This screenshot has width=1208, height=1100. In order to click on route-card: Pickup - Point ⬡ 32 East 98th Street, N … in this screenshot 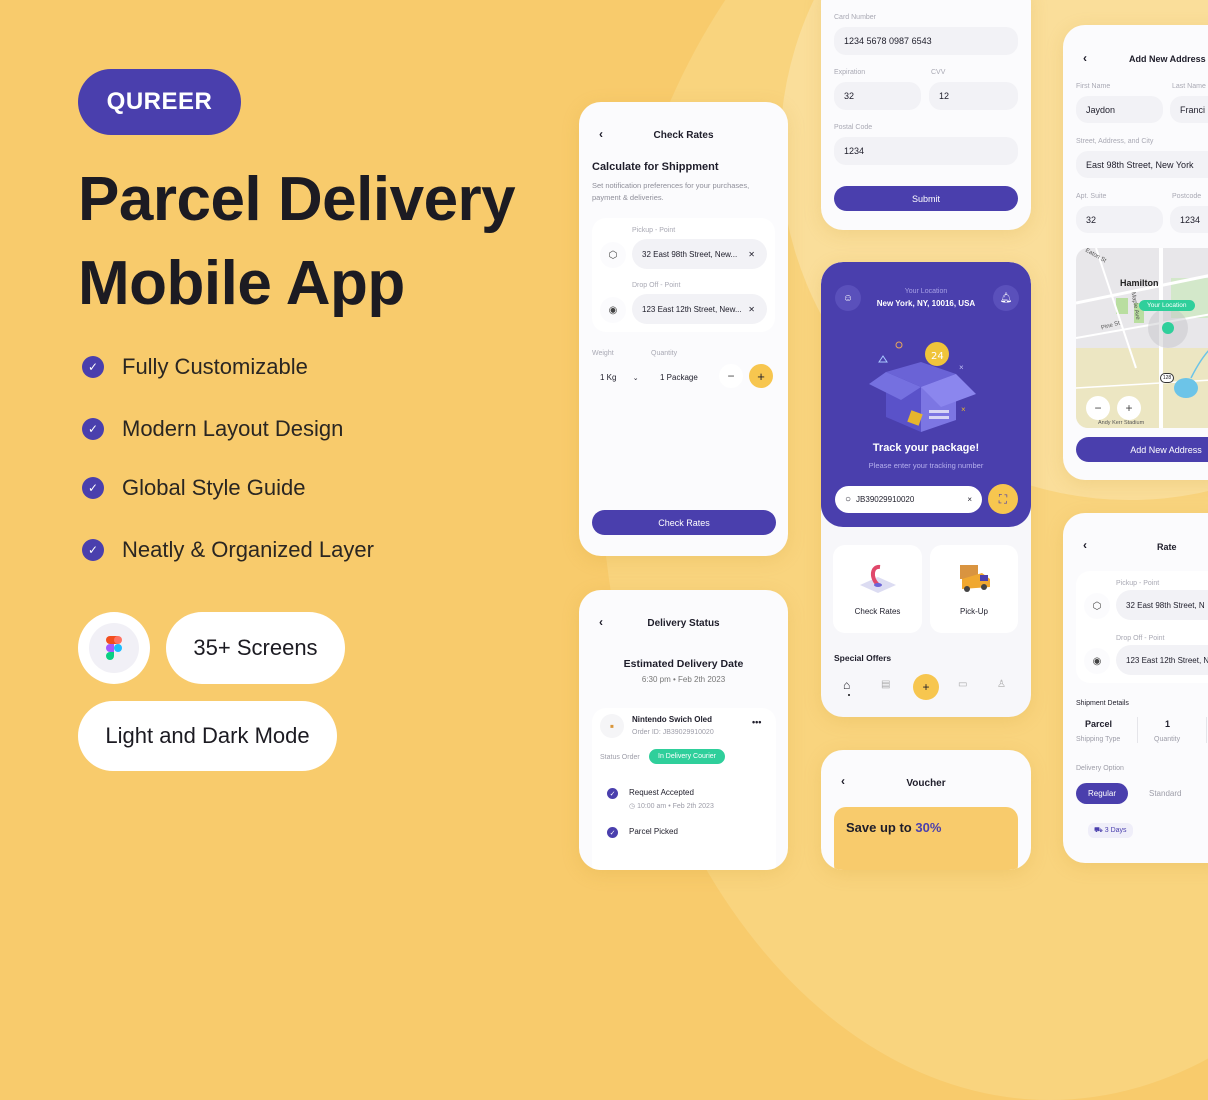, I will do `click(1142, 627)`.